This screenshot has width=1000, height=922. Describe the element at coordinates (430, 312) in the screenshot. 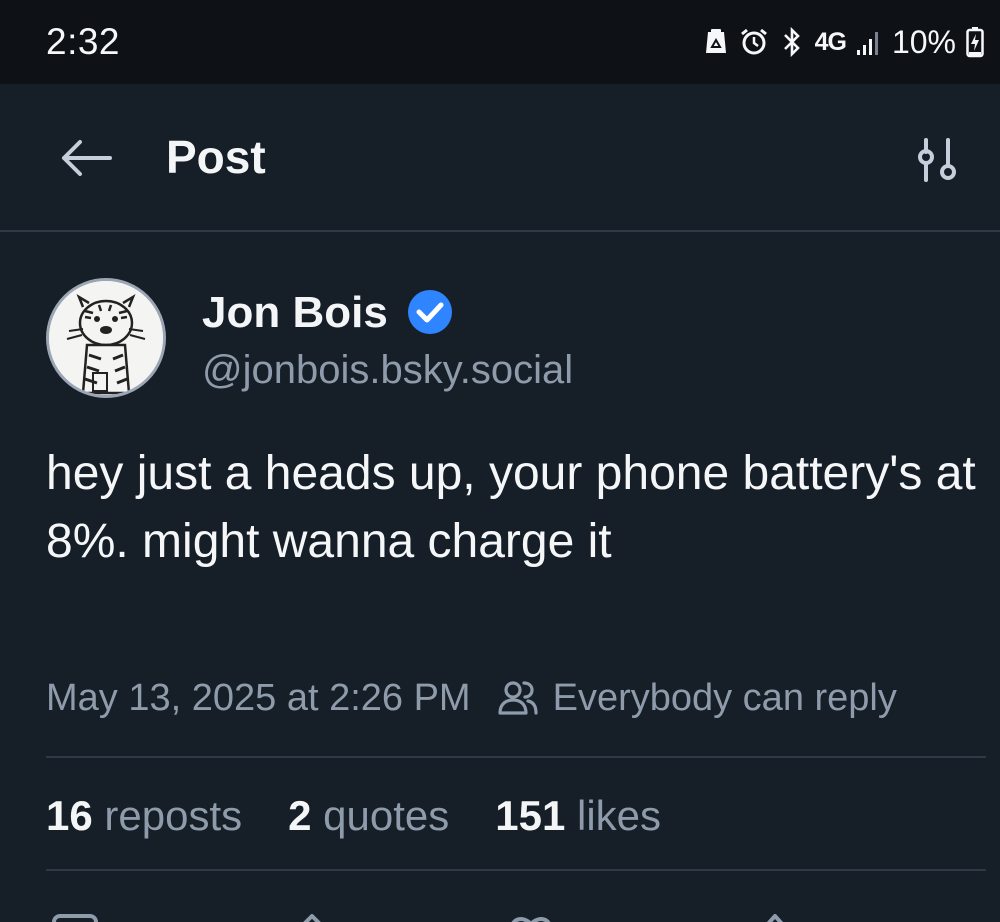

I see `verified-badge-icon` at that location.